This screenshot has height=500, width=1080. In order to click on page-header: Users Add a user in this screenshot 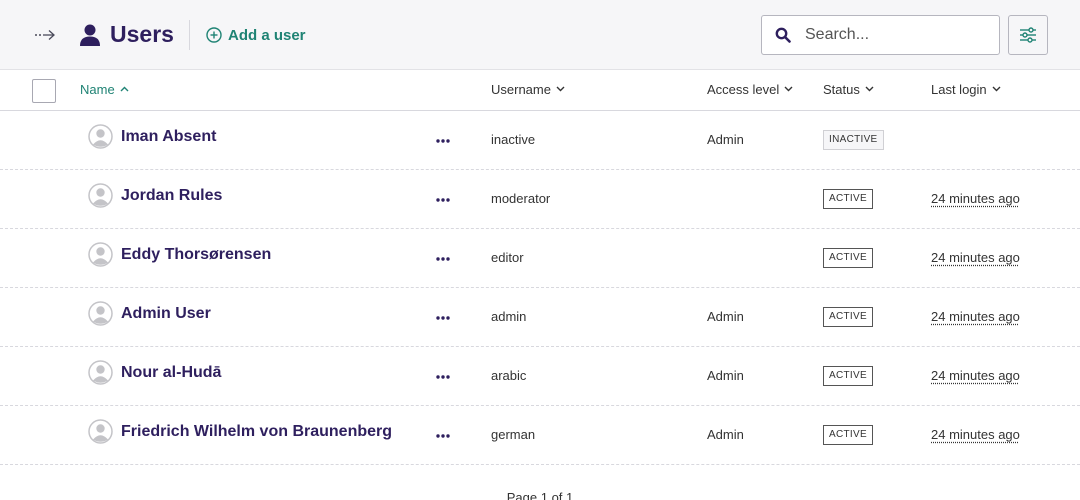, I will do `click(540, 35)`.